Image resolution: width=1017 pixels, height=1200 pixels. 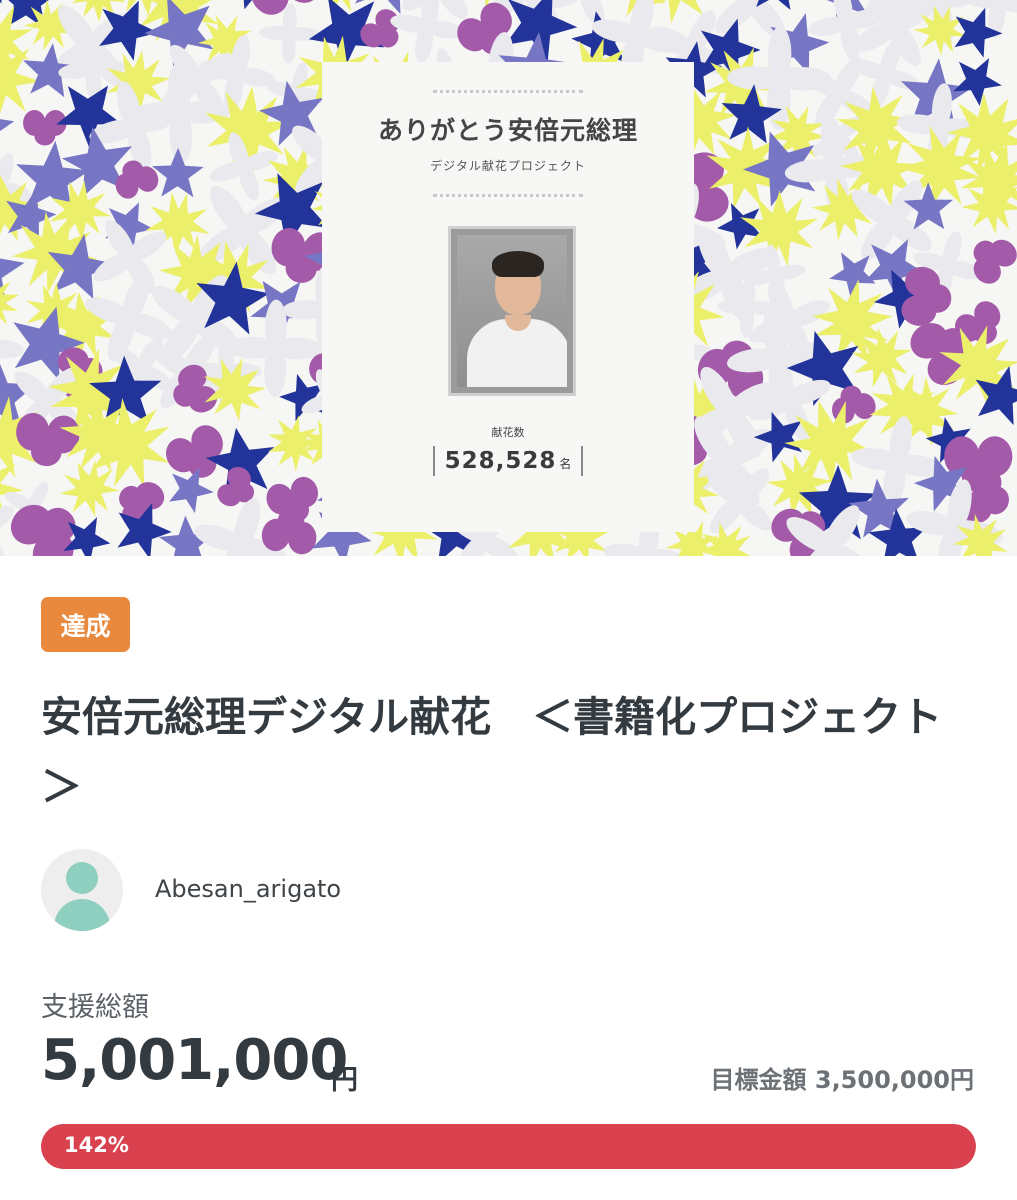 What do you see at coordinates (508, 91) in the screenshot?
I see `dotted-divider-top` at bounding box center [508, 91].